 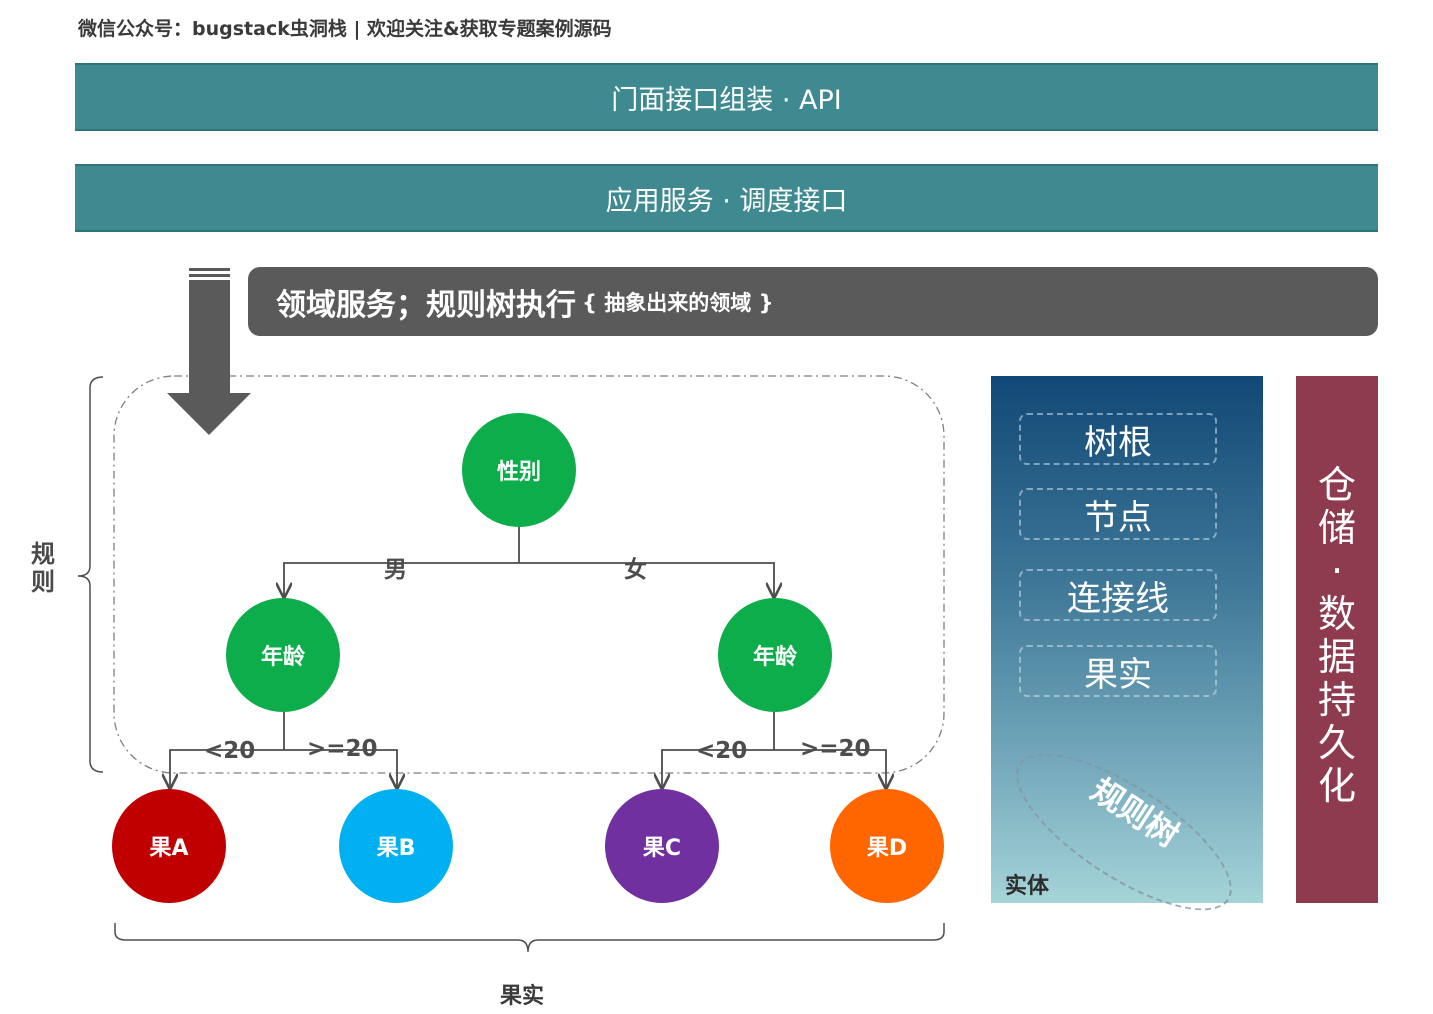 What do you see at coordinates (209, 351) in the screenshot?
I see `big-down-arrow` at bounding box center [209, 351].